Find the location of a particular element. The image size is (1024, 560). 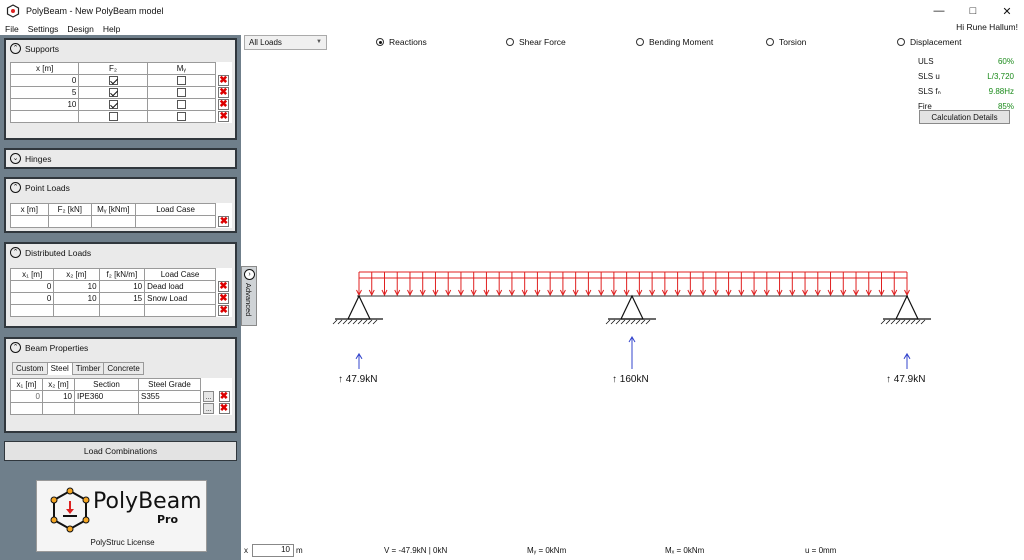

logo-name: PolyBeam is located at coordinates (147, 501).